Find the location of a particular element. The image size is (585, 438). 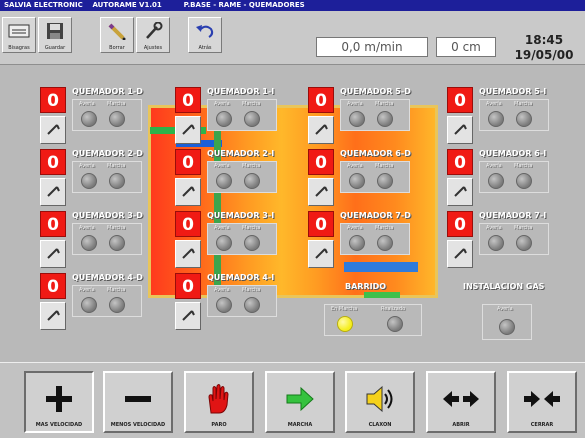

undo-icon is located at coordinates (205, 31).